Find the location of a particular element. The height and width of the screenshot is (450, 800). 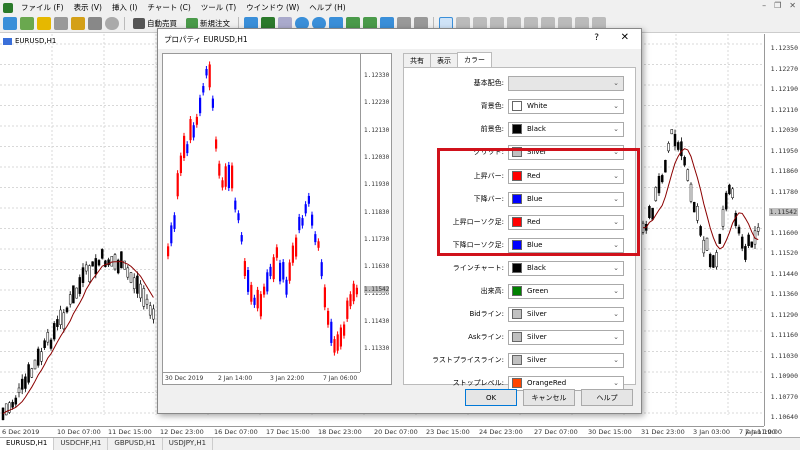

new-chart-icon is located at coordinates (10, 23).